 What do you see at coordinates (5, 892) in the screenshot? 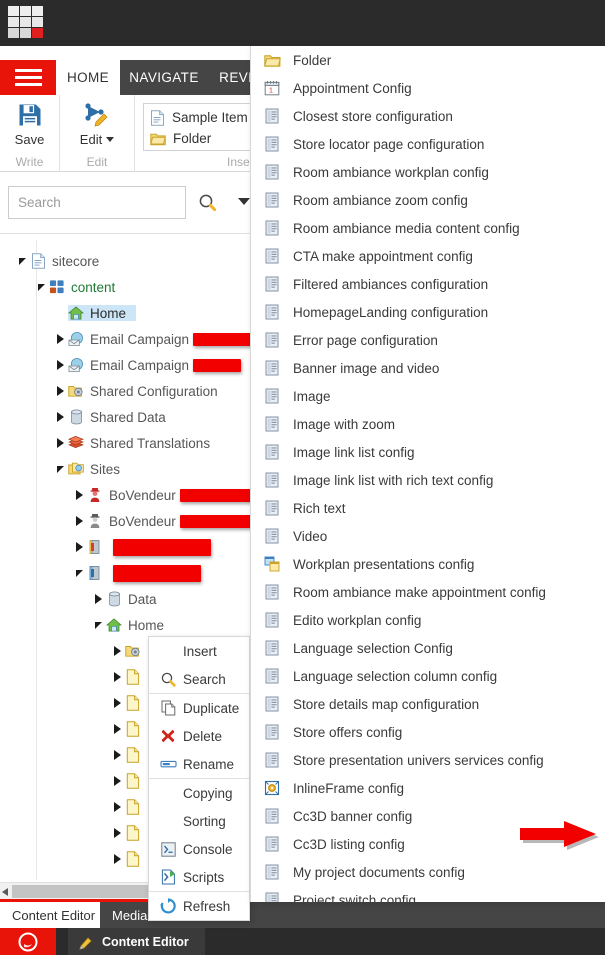
I see `scroll-left-arrow-icon` at bounding box center [5, 892].